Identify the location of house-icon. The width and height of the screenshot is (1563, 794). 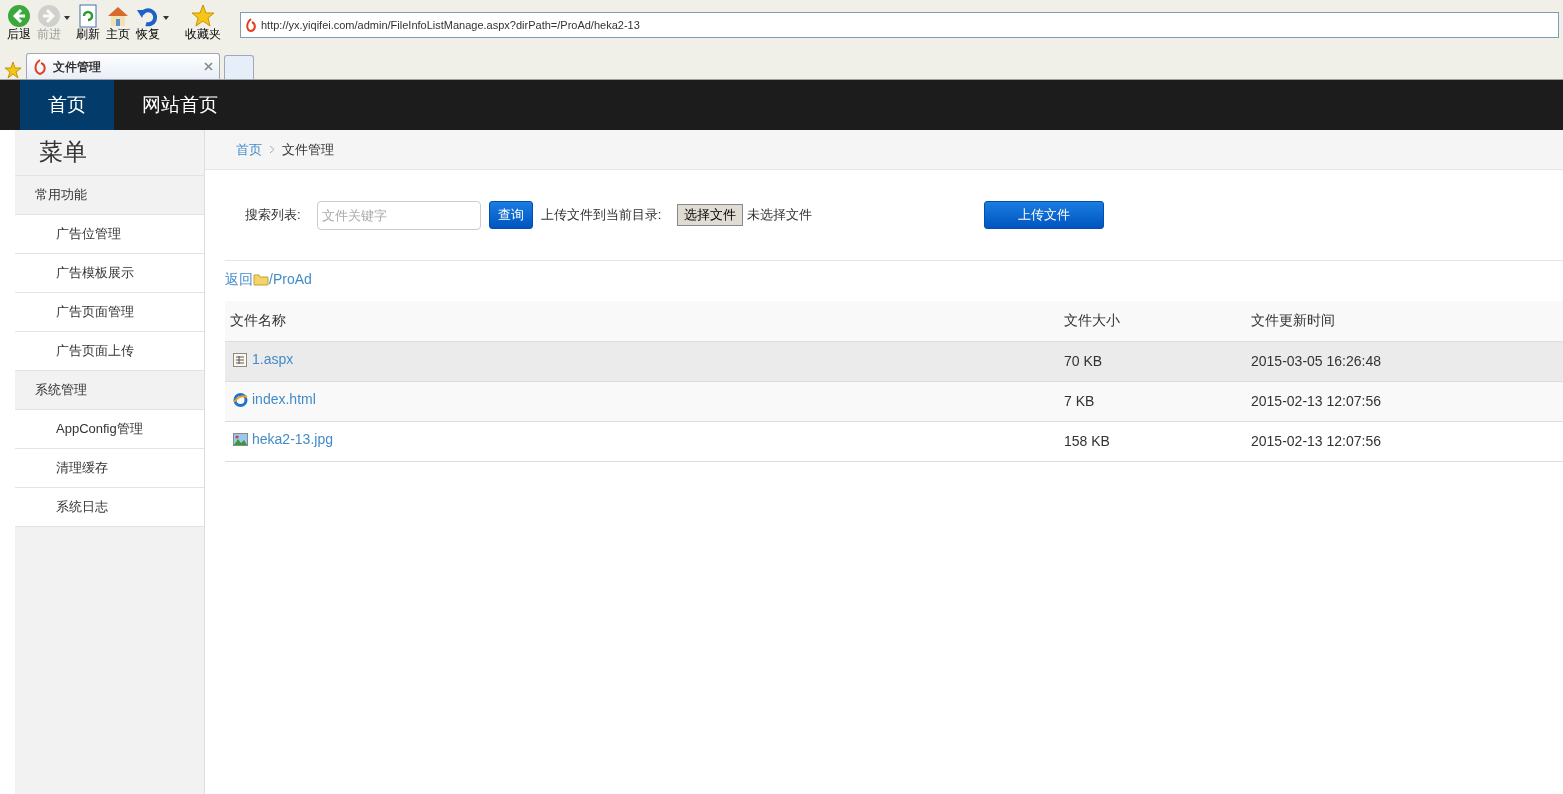
(118, 16).